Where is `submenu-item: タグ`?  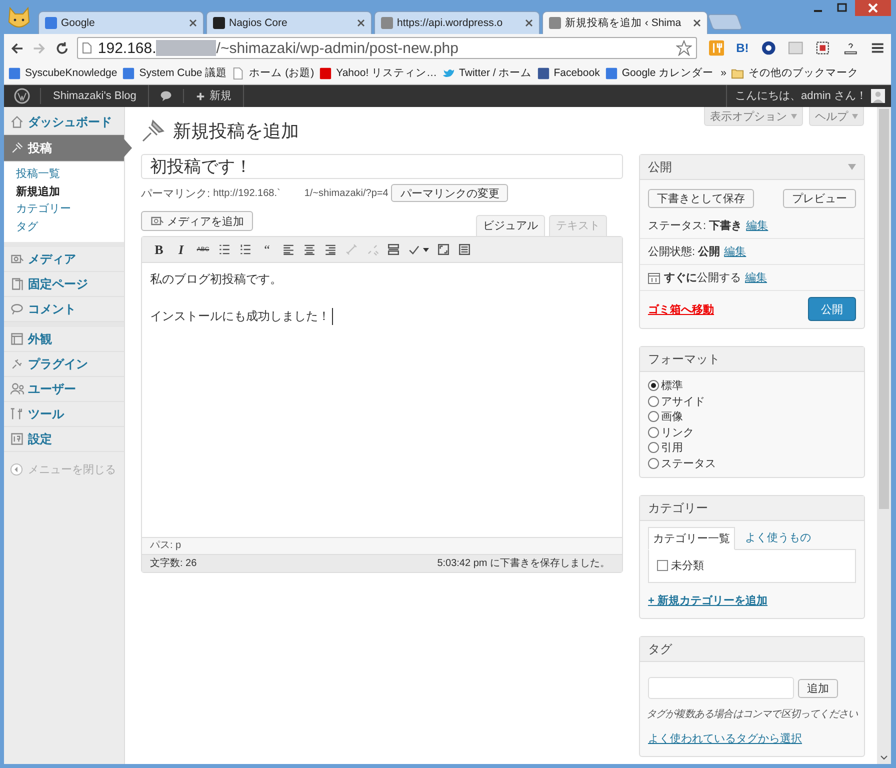 submenu-item: タグ is located at coordinates (64, 227).